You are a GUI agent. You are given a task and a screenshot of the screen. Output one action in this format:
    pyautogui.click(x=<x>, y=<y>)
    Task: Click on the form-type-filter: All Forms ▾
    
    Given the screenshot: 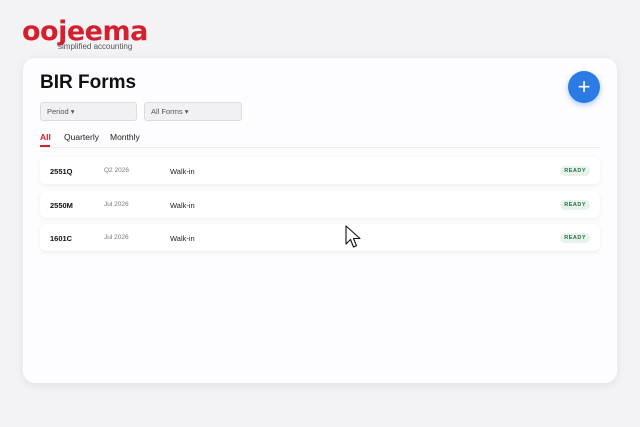 What is the action you would take?
    pyautogui.click(x=193, y=111)
    